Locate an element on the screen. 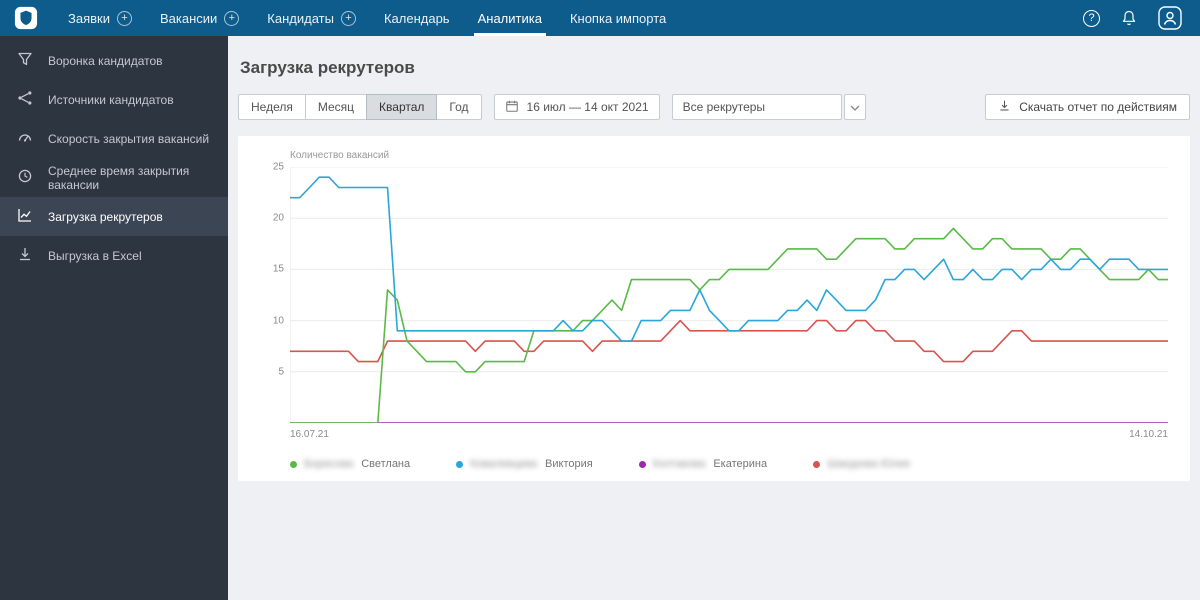 The width and height of the screenshot is (1200, 600). recruiter-select-dropdown-button is located at coordinates (854, 107).